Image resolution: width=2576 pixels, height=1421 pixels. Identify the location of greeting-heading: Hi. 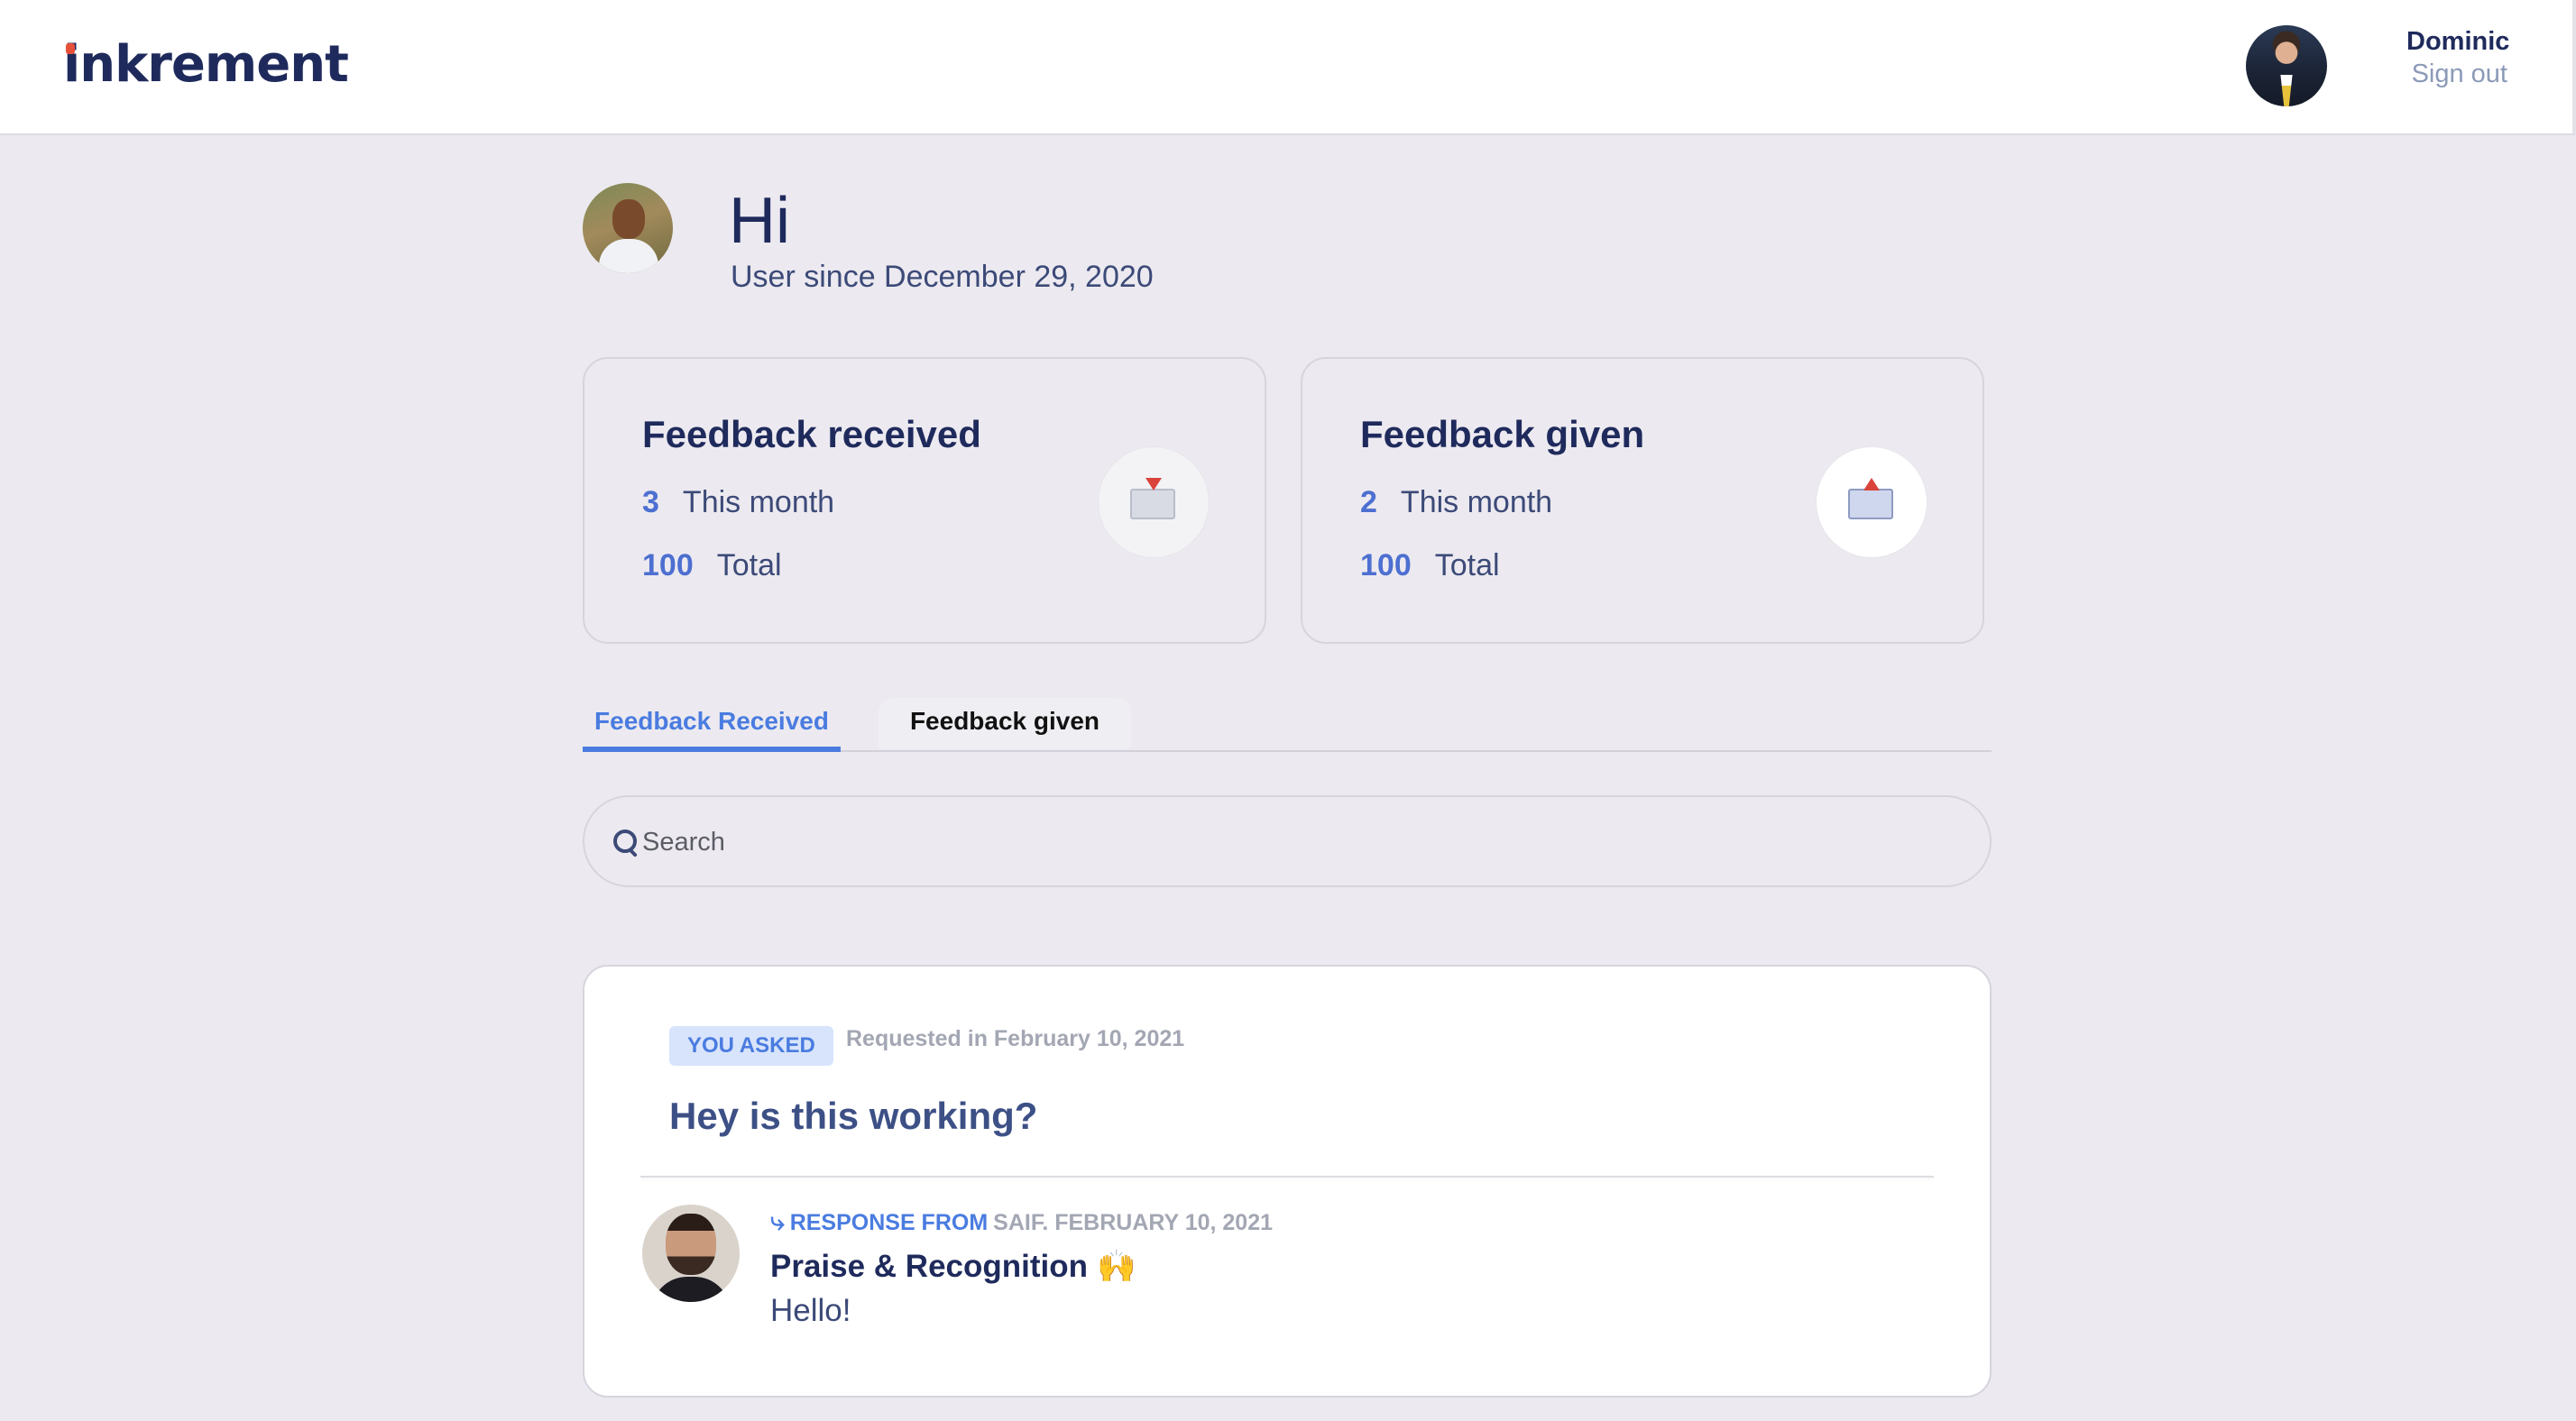
(759, 221).